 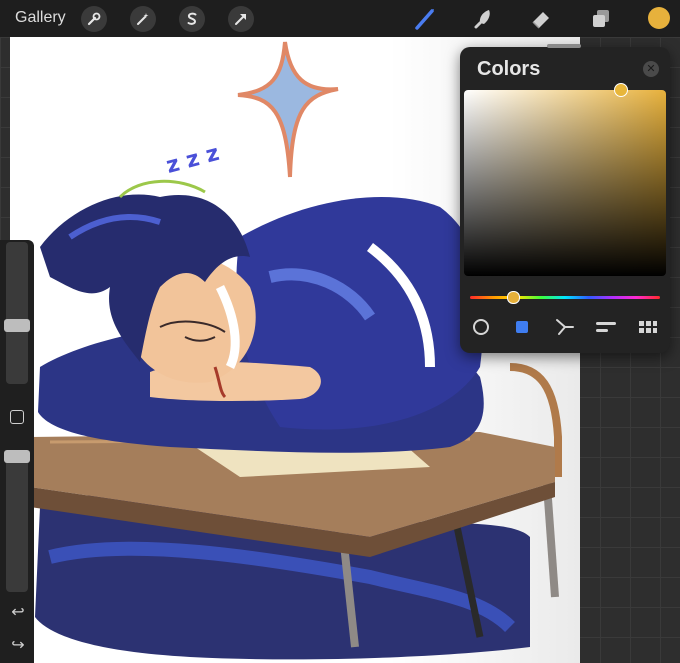 What do you see at coordinates (340, 18) in the screenshot?
I see `top-toolbar: Gallery` at bounding box center [340, 18].